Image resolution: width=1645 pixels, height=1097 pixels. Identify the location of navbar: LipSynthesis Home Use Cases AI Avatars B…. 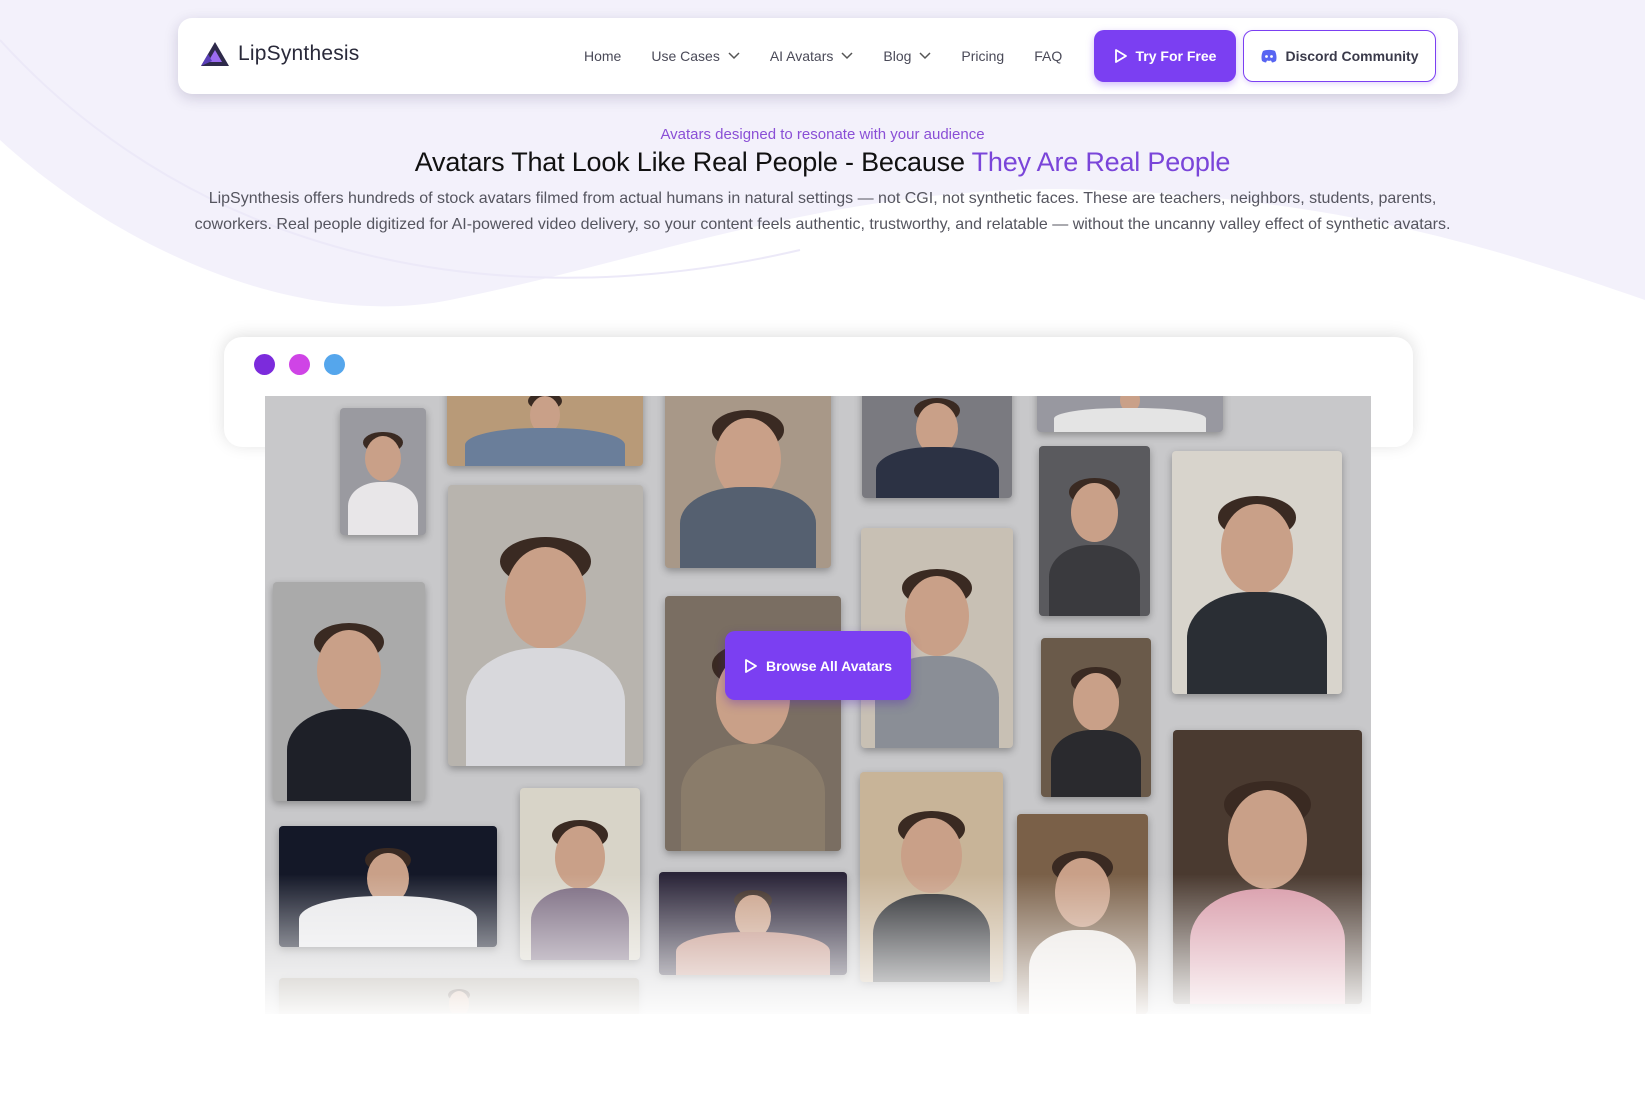
(818, 56).